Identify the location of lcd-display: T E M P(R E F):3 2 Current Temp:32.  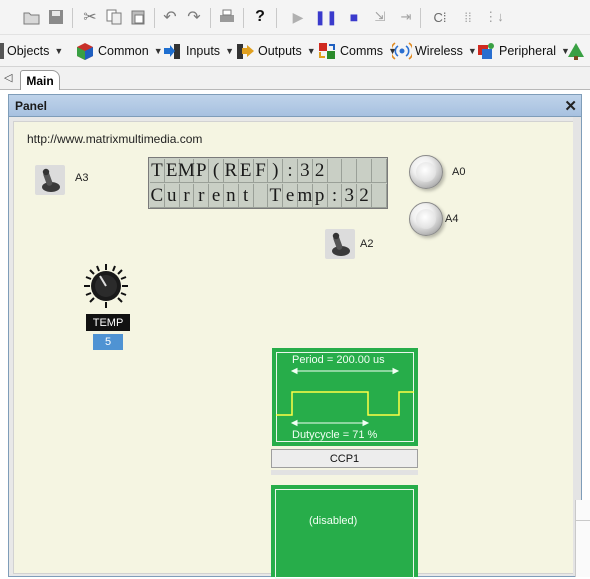
(268, 183).